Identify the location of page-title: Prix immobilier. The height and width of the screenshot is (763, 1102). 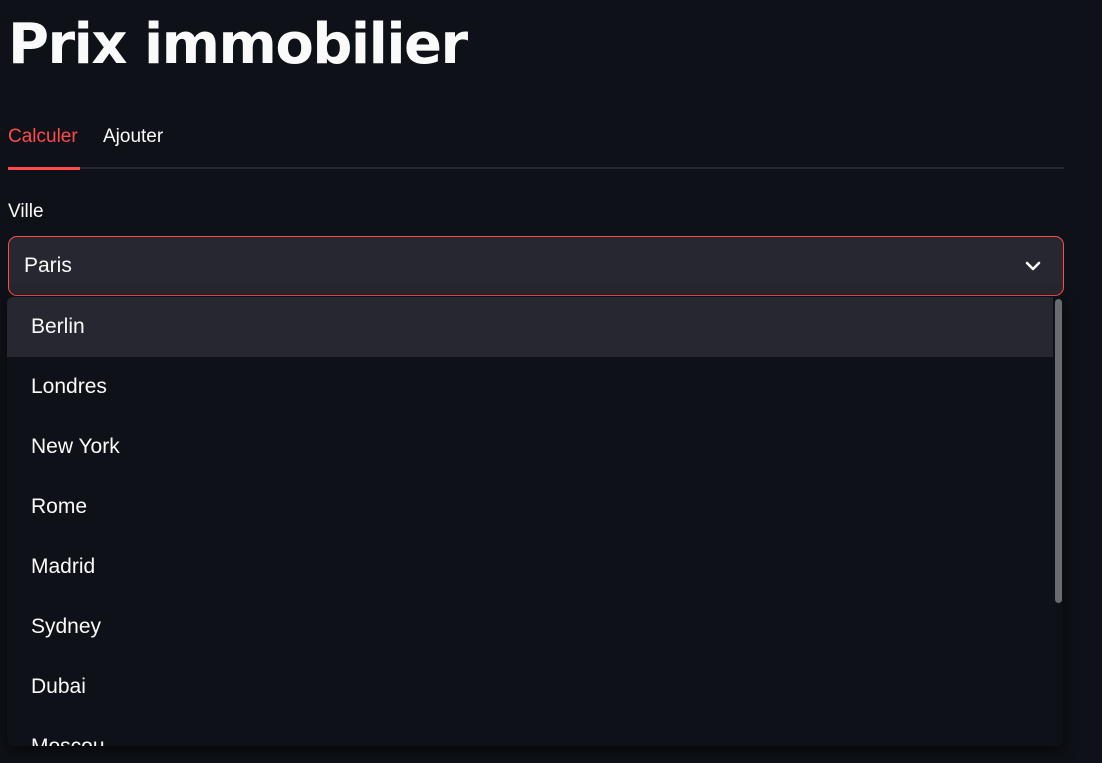
(238, 44).